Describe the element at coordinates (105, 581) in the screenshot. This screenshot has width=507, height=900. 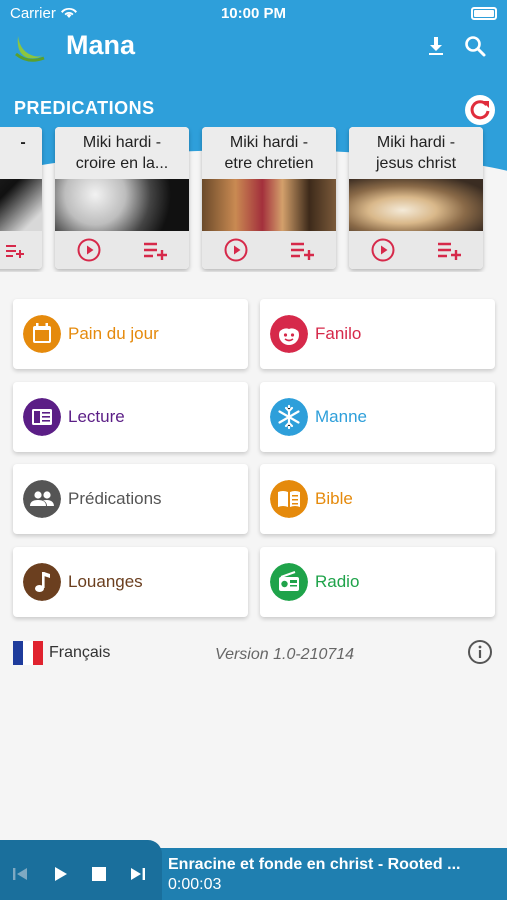
I see `menu-label: Louanges` at that location.